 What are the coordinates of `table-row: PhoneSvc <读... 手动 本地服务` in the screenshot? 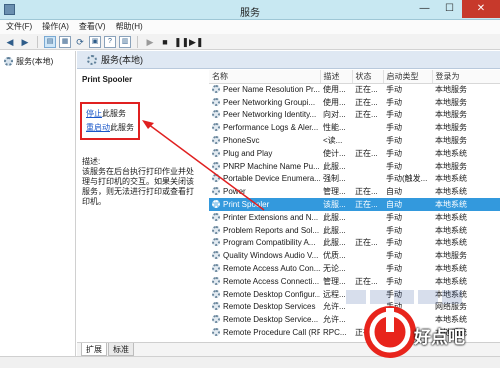 It's located at (354, 140).